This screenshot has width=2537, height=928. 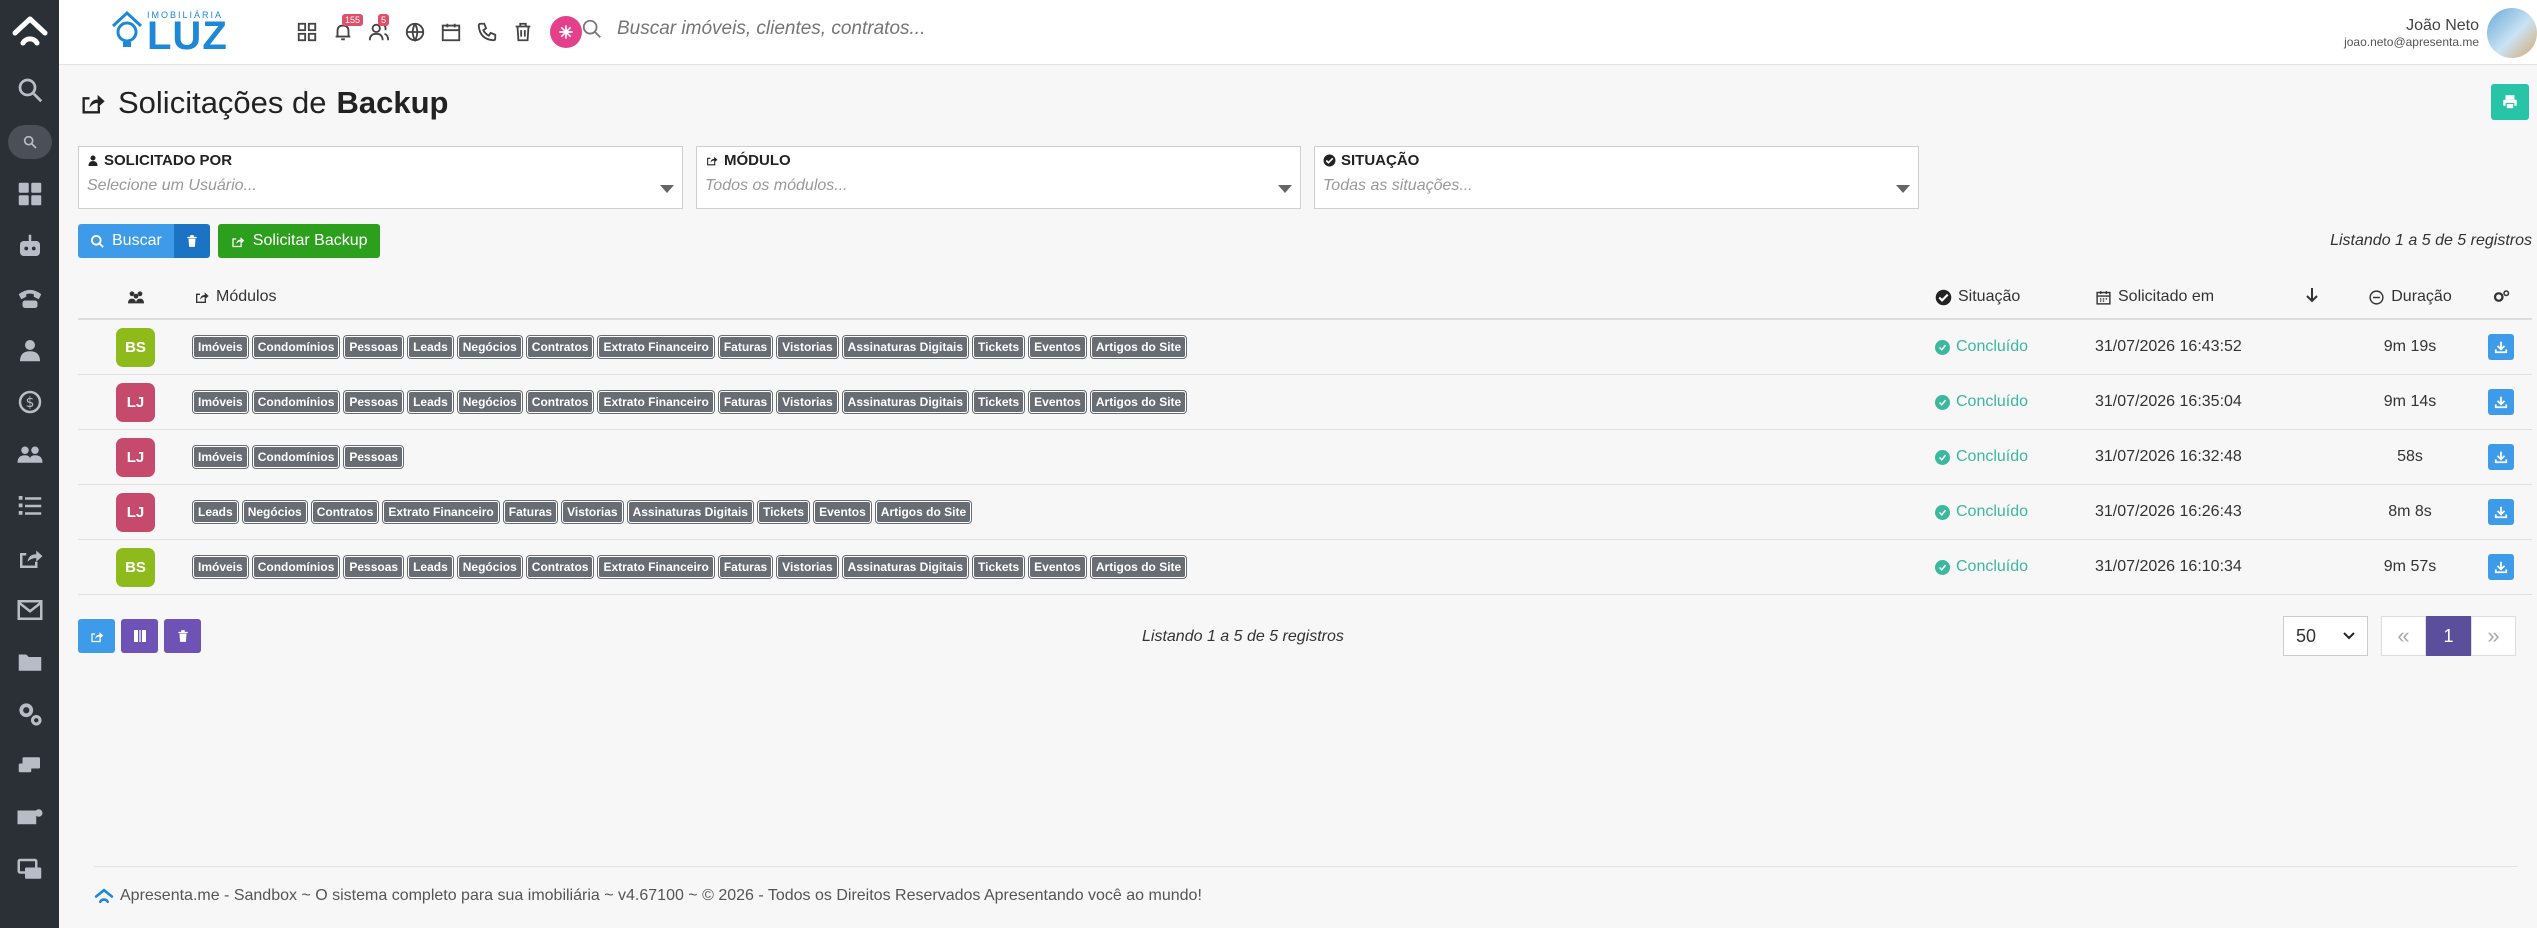 What do you see at coordinates (917, 29) in the screenshot?
I see `search-input` at bounding box center [917, 29].